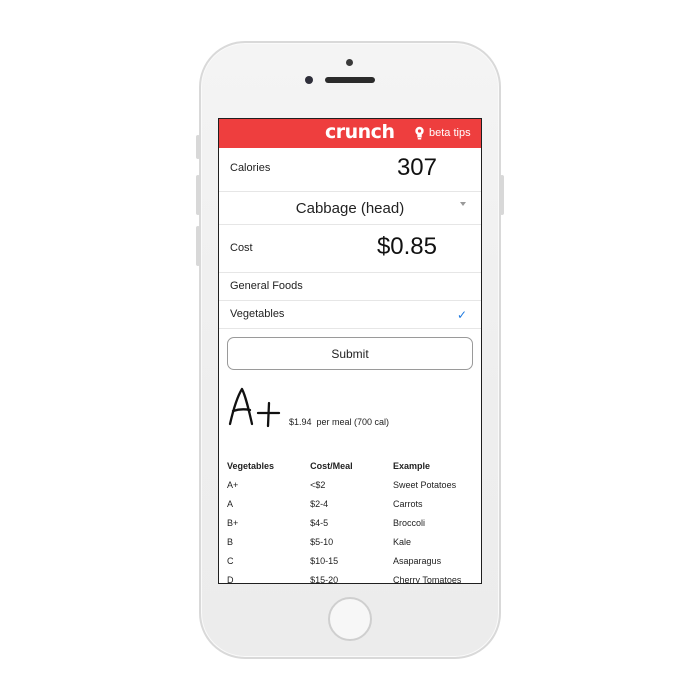  I want to click on food-select: Cabbage (head), so click(350, 208).